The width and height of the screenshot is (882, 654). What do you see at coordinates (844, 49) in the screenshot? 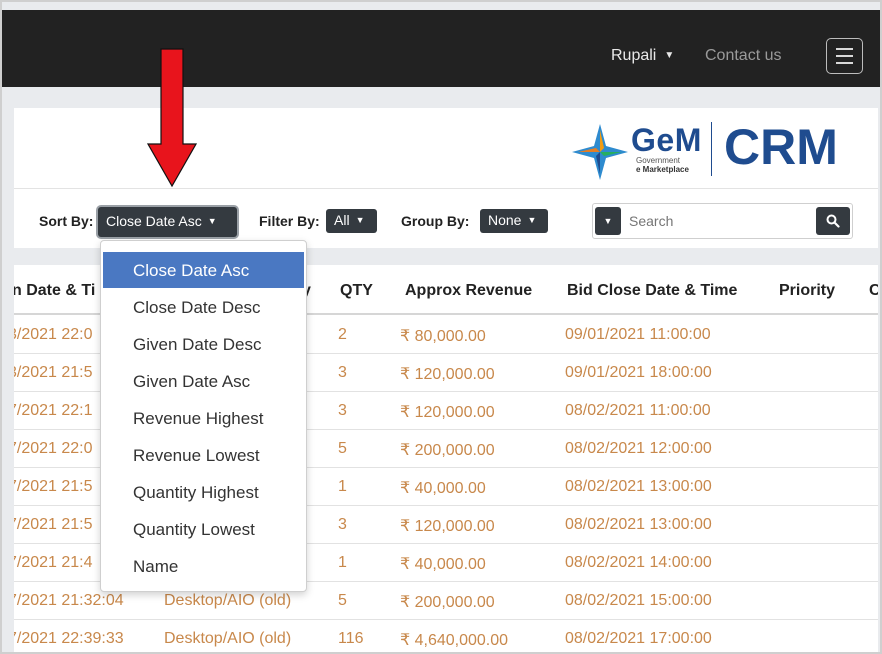
I see `menu-icon` at bounding box center [844, 49].